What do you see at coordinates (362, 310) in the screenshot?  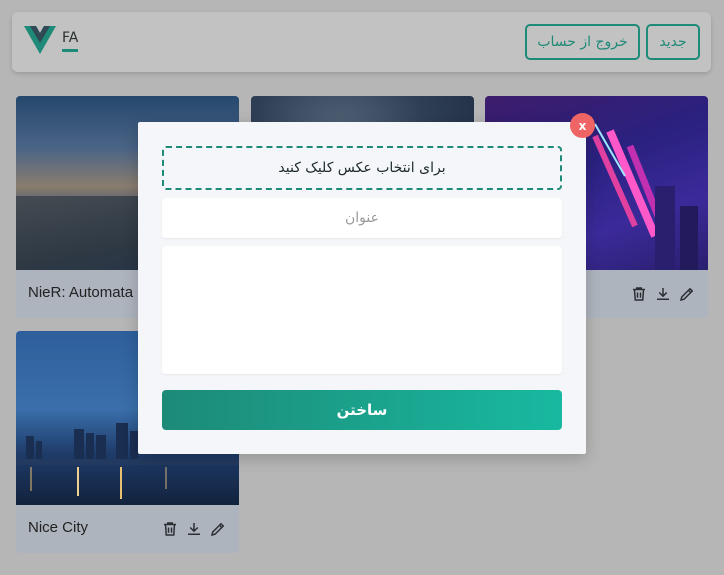 I see `description-textarea` at bounding box center [362, 310].